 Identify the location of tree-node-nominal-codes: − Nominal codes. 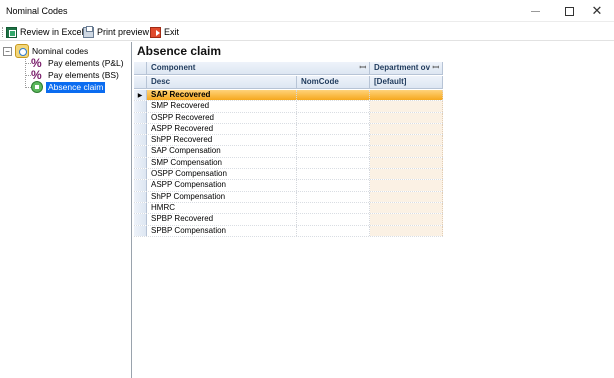
(46, 51).